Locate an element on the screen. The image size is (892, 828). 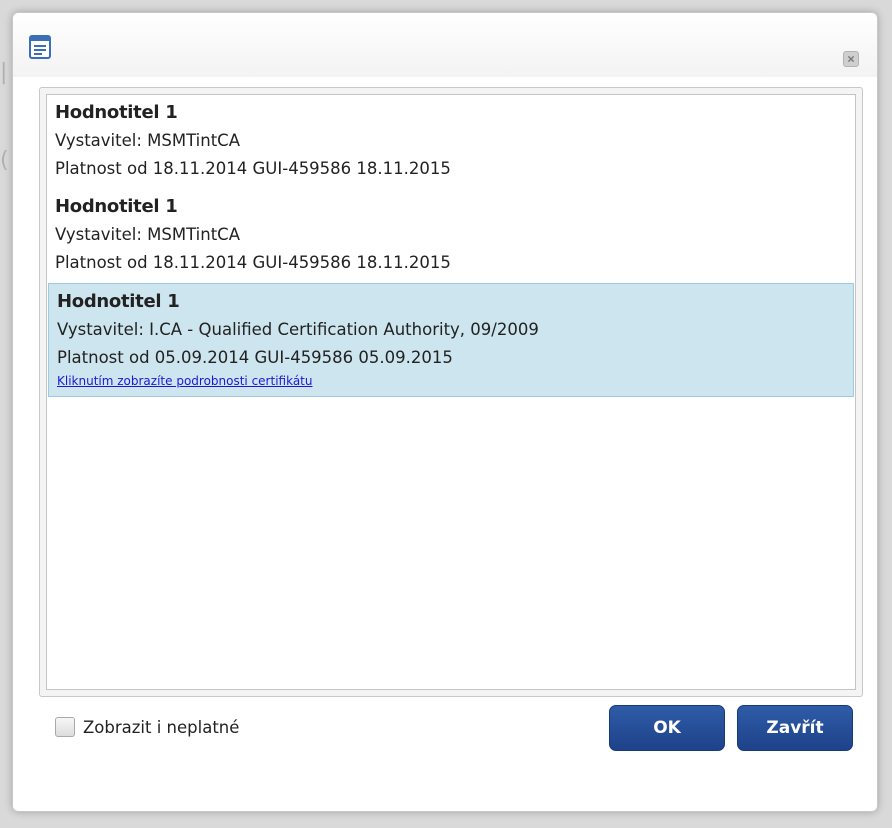
background-fragment: ( is located at coordinates (4, 160).